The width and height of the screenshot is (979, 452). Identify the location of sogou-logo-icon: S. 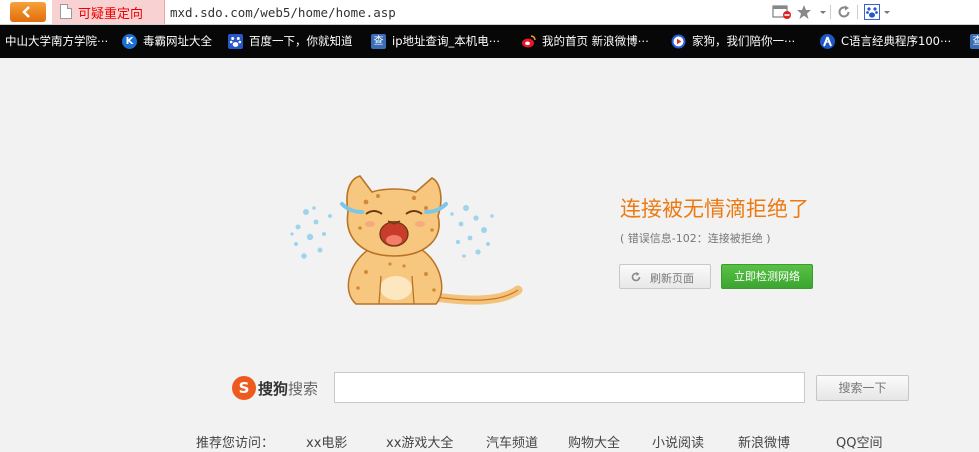
(244, 388).